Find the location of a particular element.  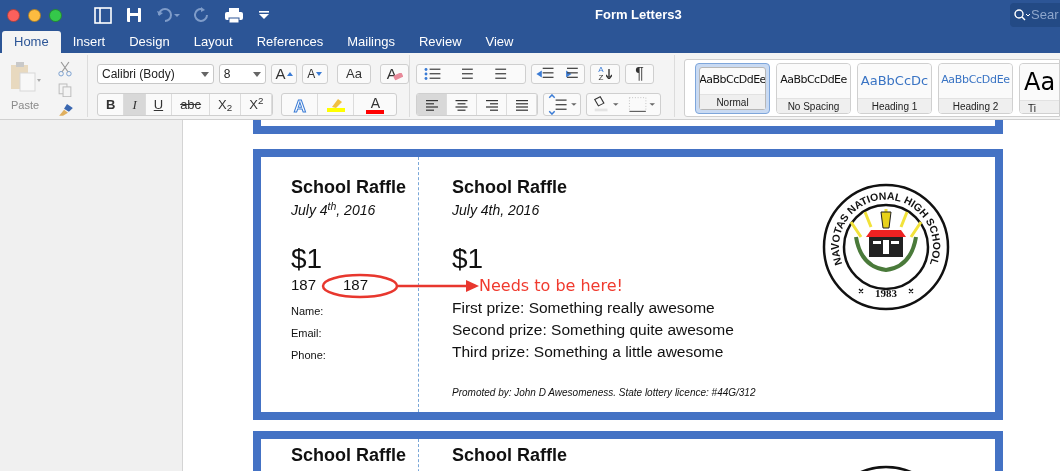

align-left-button is located at coordinates (432, 104).